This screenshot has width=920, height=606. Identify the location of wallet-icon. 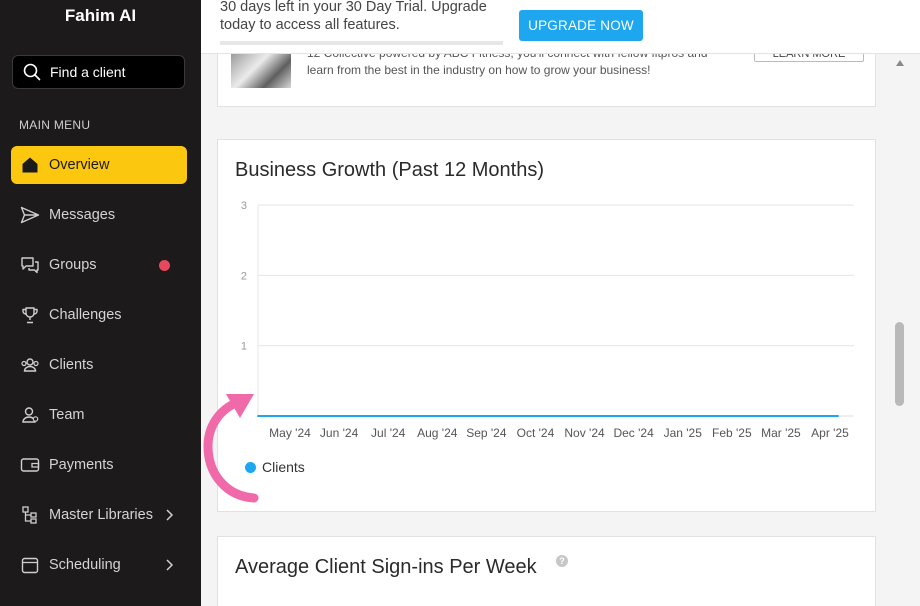
(30, 465).